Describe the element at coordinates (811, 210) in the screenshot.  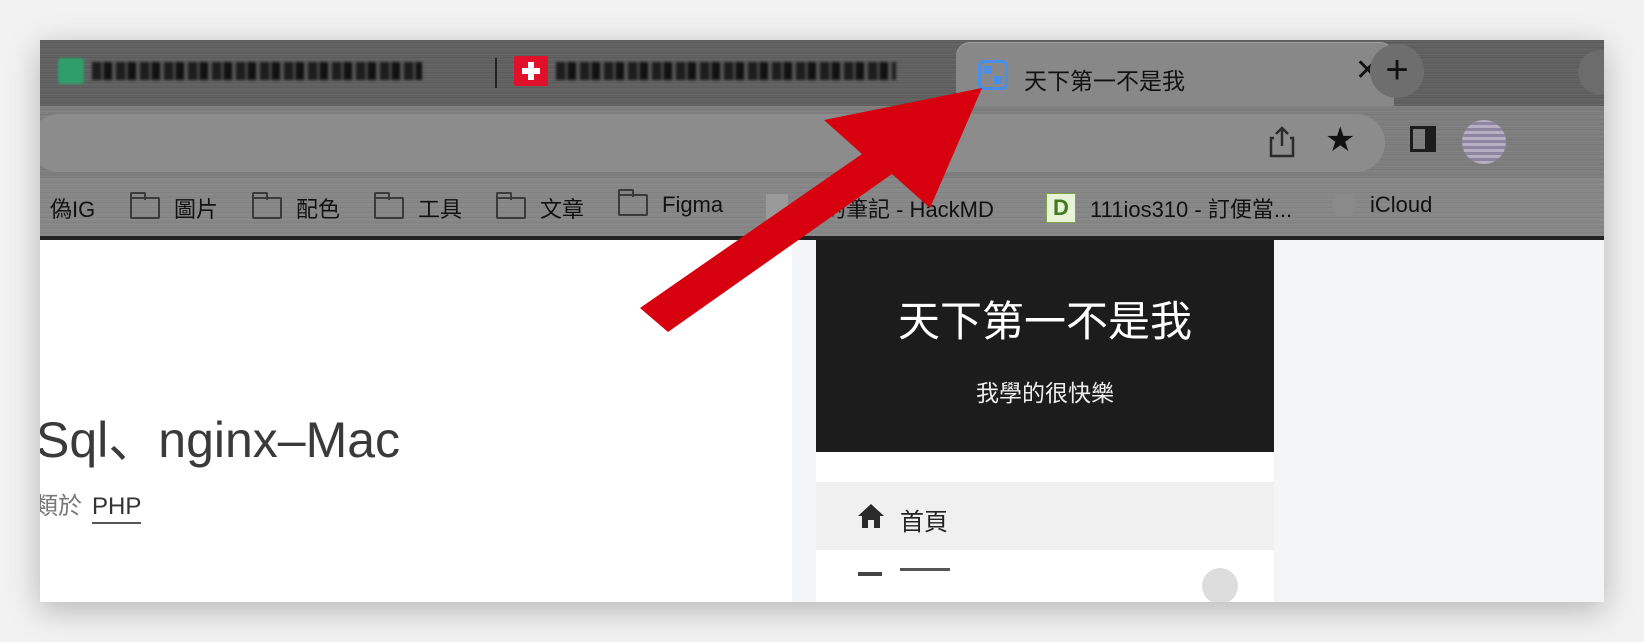
I see `red-arrow-annotation` at that location.